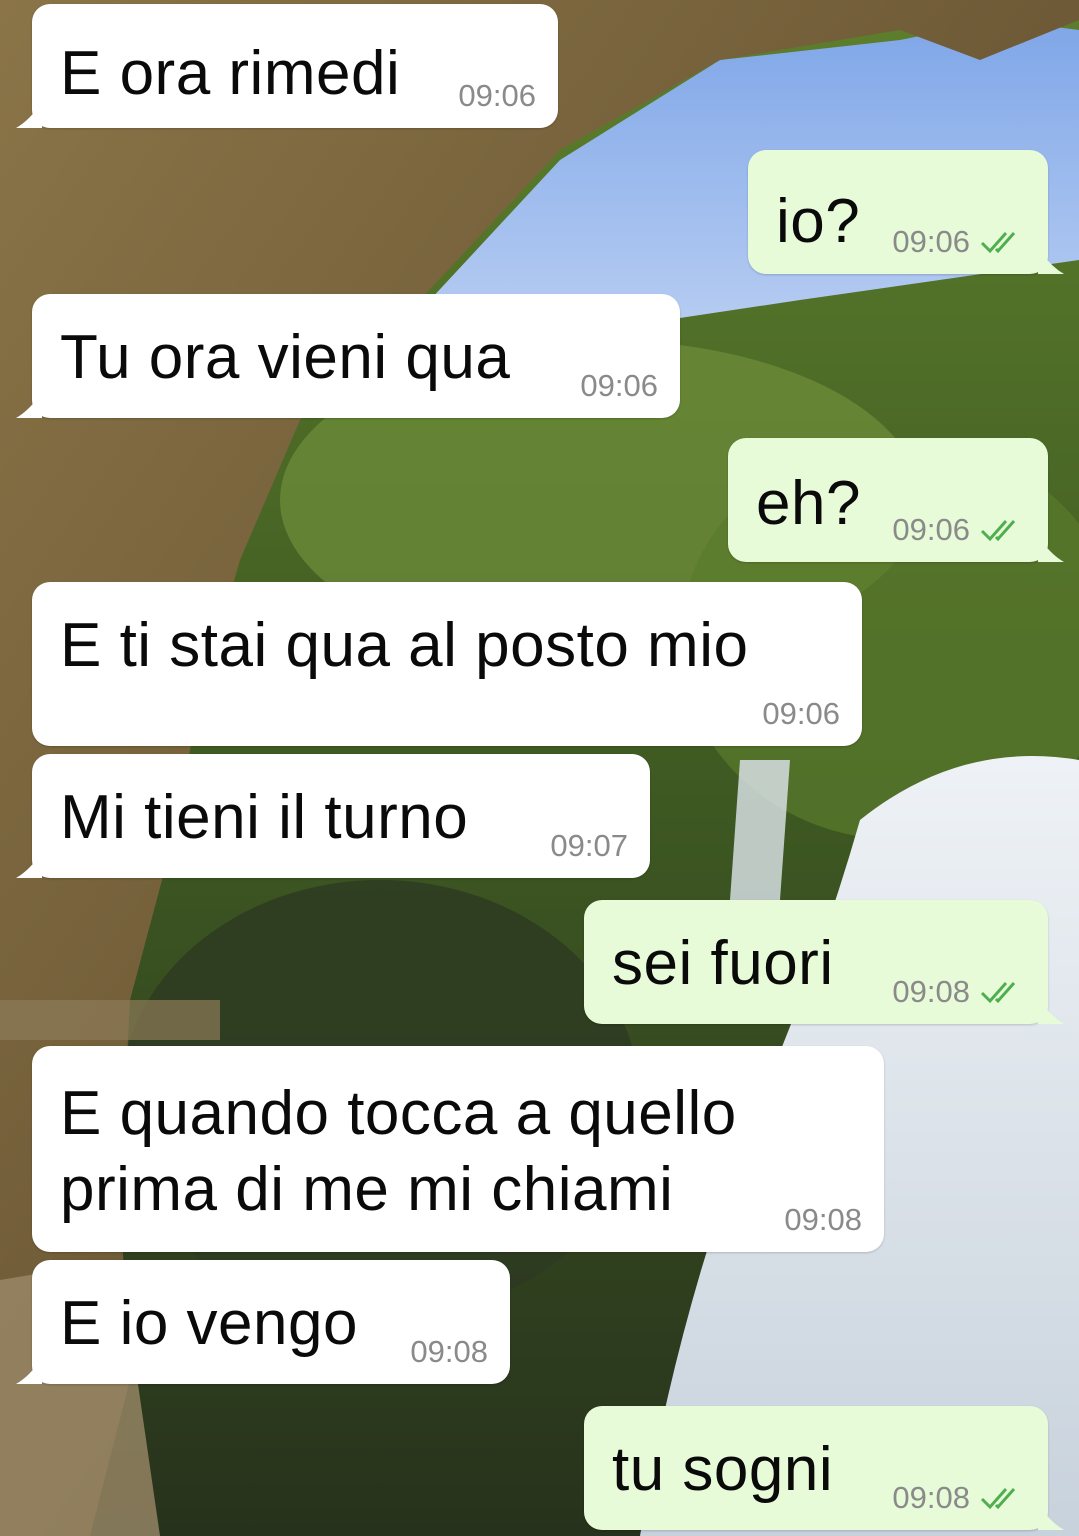 The width and height of the screenshot is (1079, 1536). Describe the element at coordinates (404, 645) in the screenshot. I see `message-text: E ti stai qua al posto mio` at that location.